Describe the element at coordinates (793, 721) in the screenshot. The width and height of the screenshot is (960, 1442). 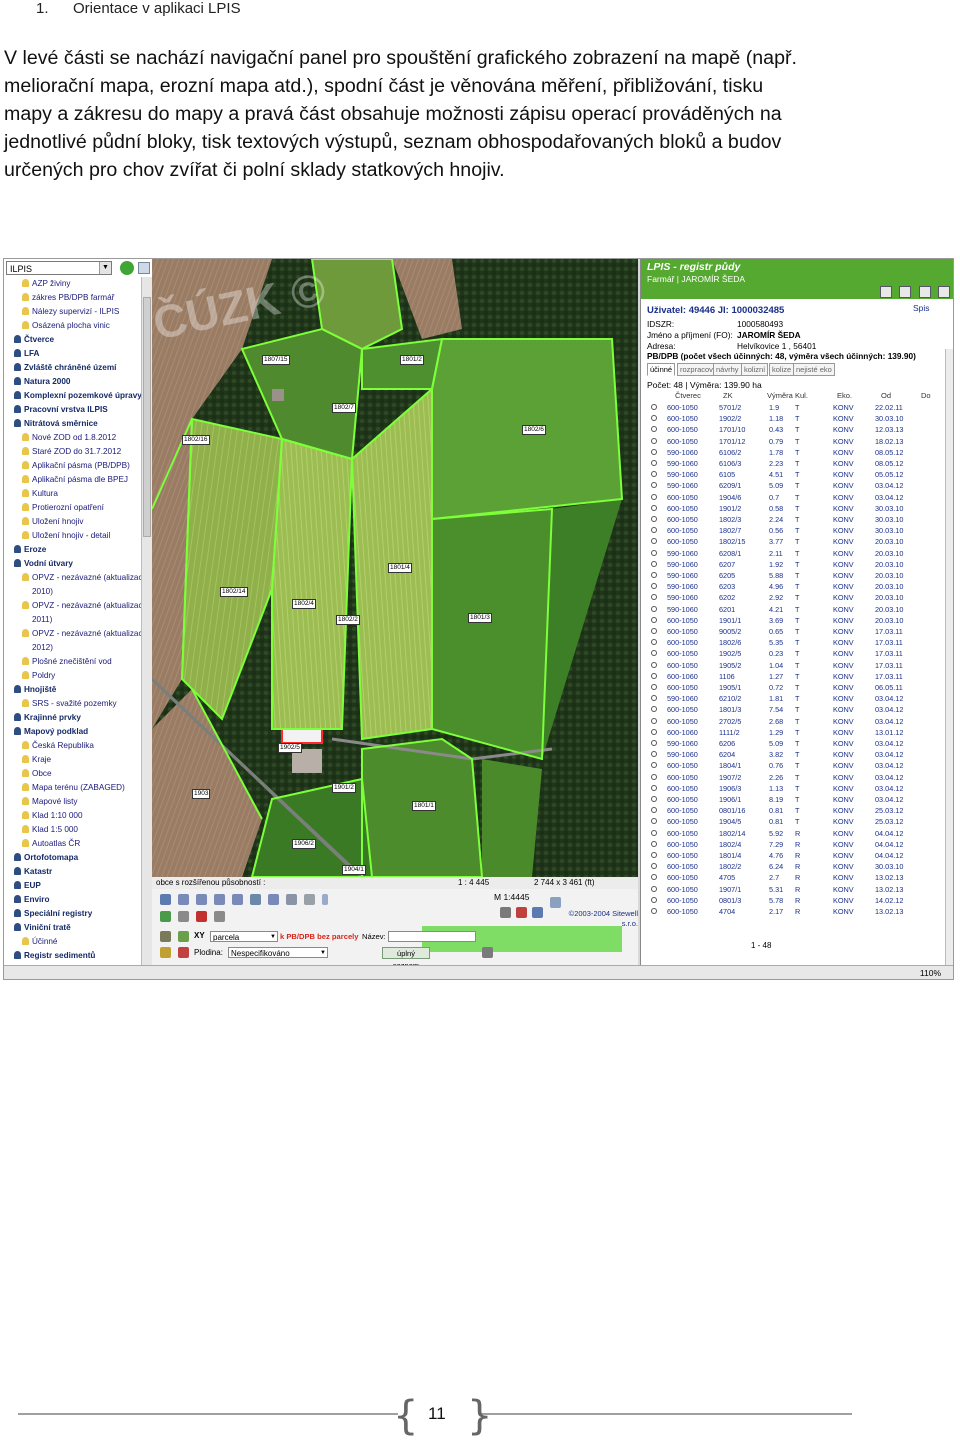
I see `table-row: 600-1050 2702/5 2.68 T KONV 03.04.12` at that location.